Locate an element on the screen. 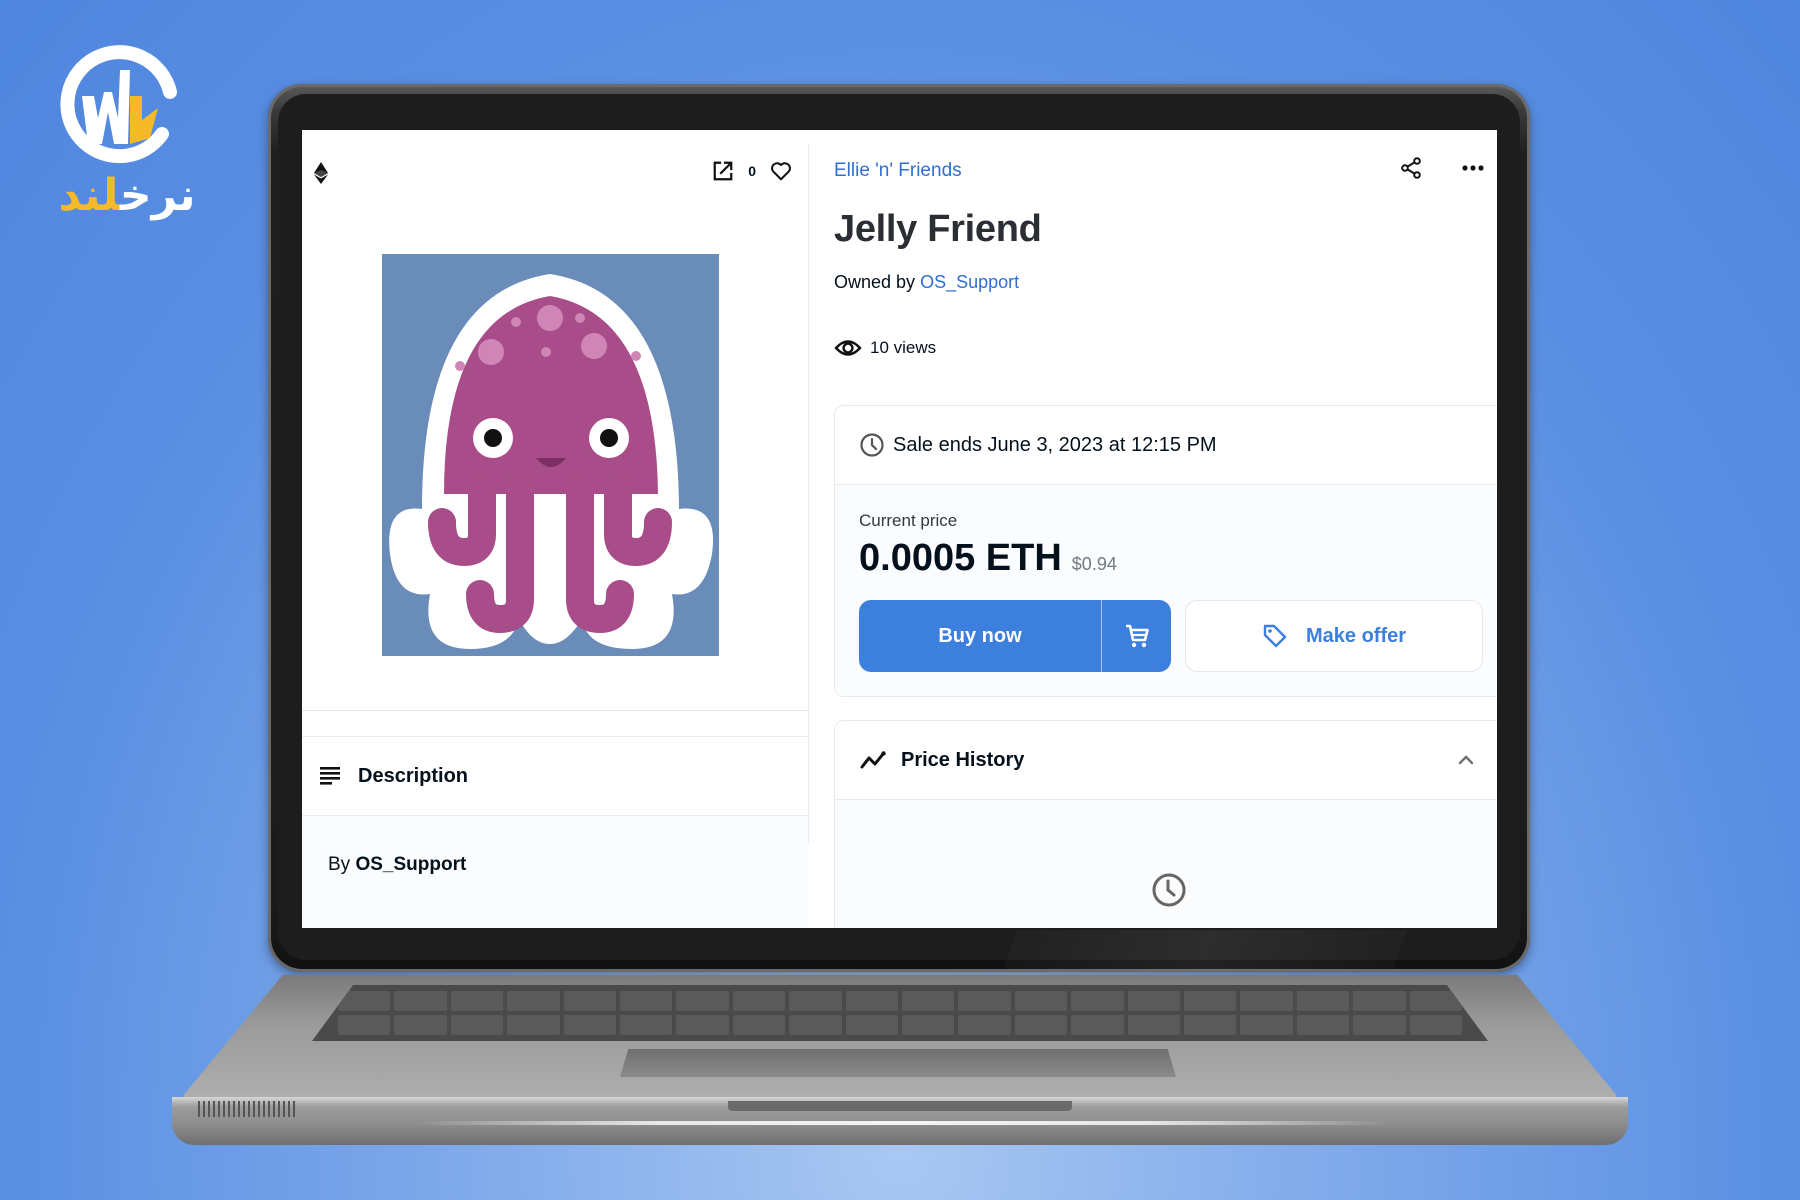 This screenshot has width=1800, height=1200. cart-icon is located at coordinates (1137, 636).